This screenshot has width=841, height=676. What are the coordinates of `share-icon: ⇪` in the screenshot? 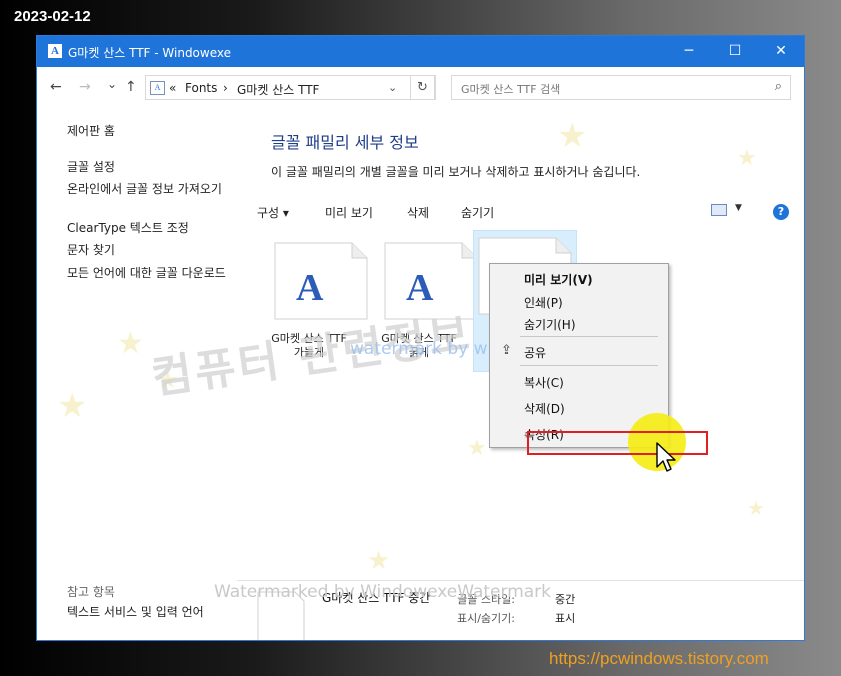 It's located at (506, 350).